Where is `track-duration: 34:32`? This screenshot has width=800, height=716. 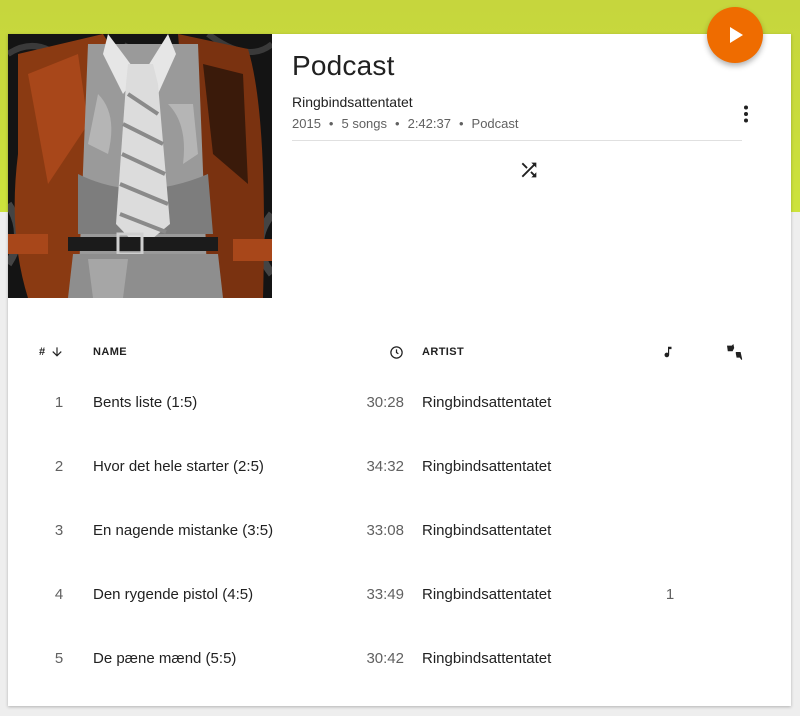 track-duration: 34:32 is located at coordinates (385, 466).